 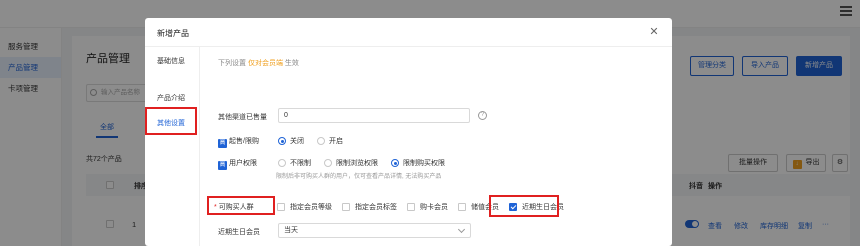 I want to click on chevron-down-icon, so click(x=461, y=229).